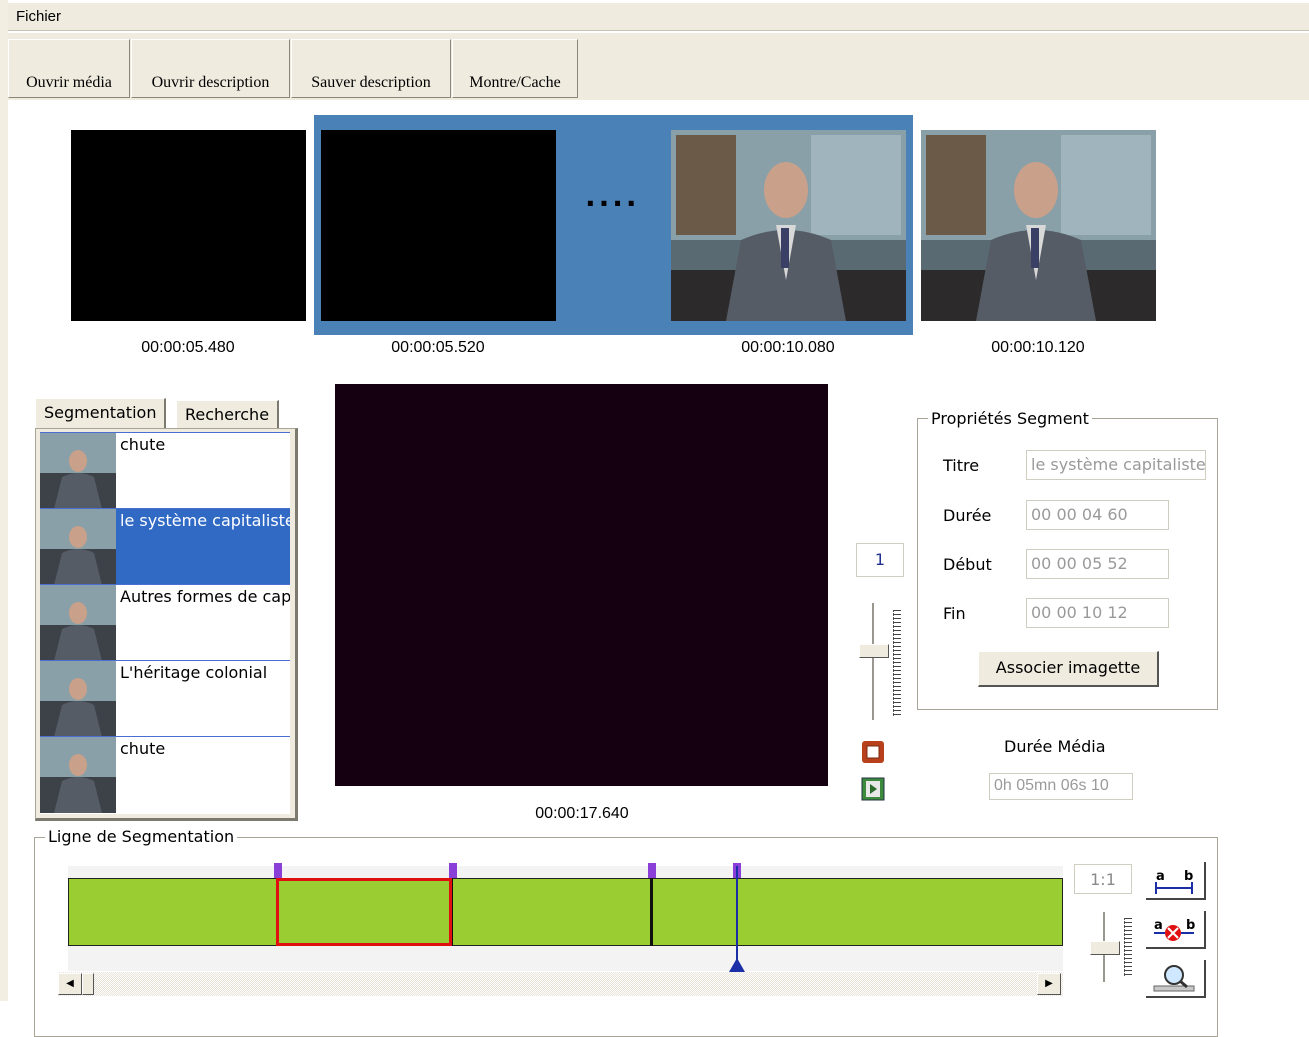 The image size is (1309, 1037). What do you see at coordinates (897, 663) in the screenshot?
I see `speed-slider-ticks` at bounding box center [897, 663].